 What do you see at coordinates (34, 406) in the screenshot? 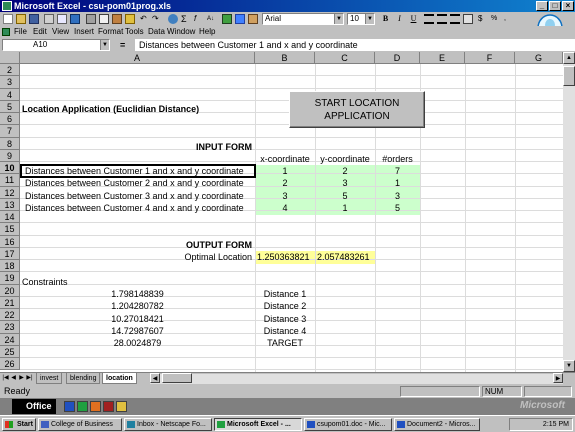
I see `office-logo: Office` at bounding box center [34, 406].